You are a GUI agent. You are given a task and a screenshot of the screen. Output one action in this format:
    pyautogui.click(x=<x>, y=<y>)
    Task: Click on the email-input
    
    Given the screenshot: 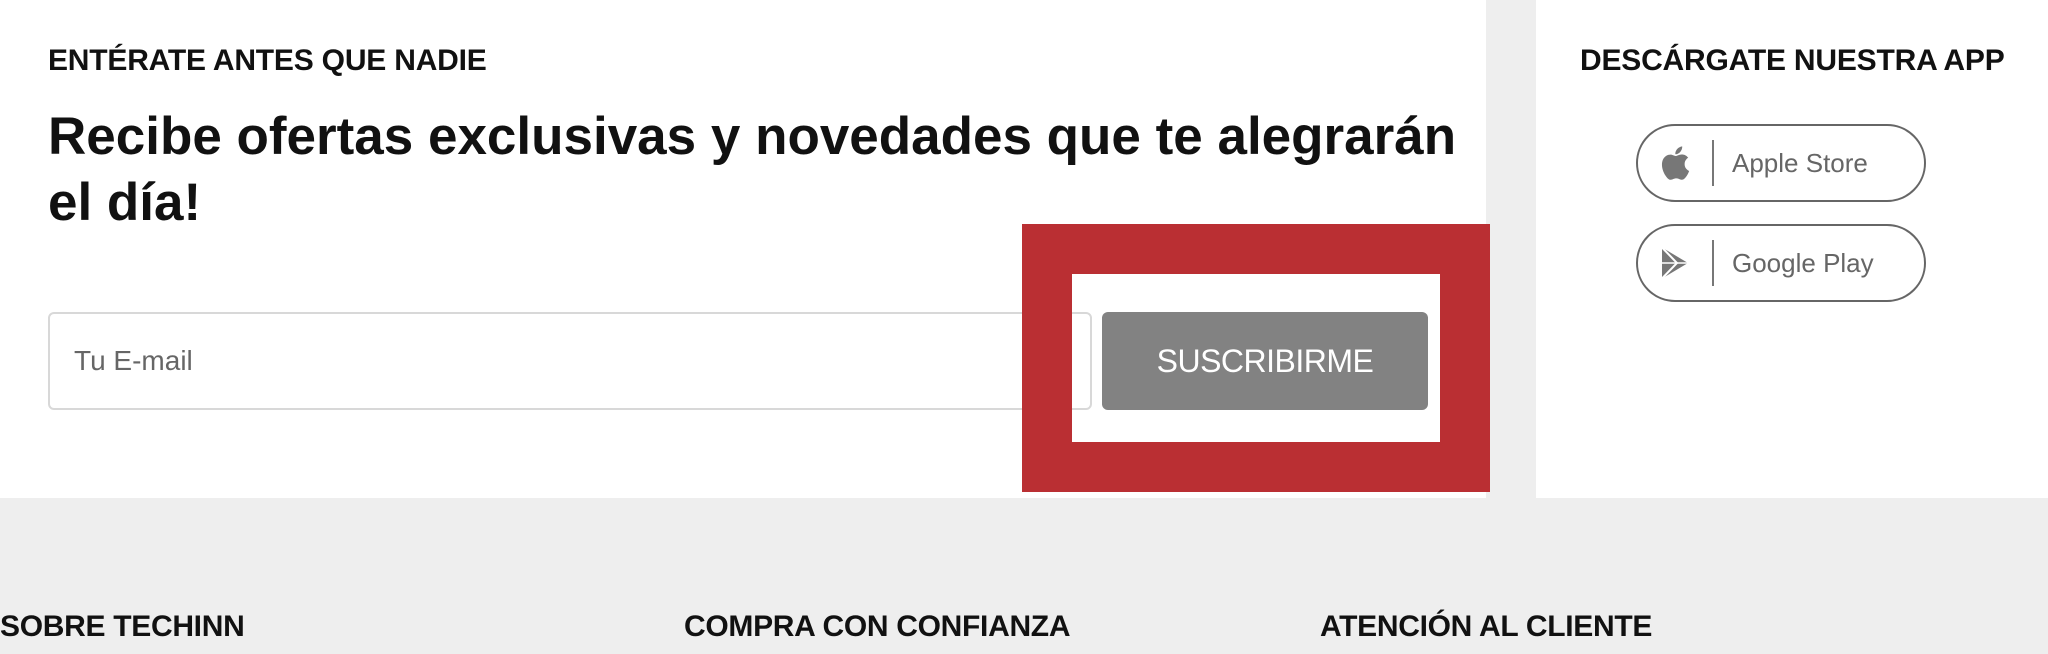 What is the action you would take?
    pyautogui.click(x=570, y=361)
    